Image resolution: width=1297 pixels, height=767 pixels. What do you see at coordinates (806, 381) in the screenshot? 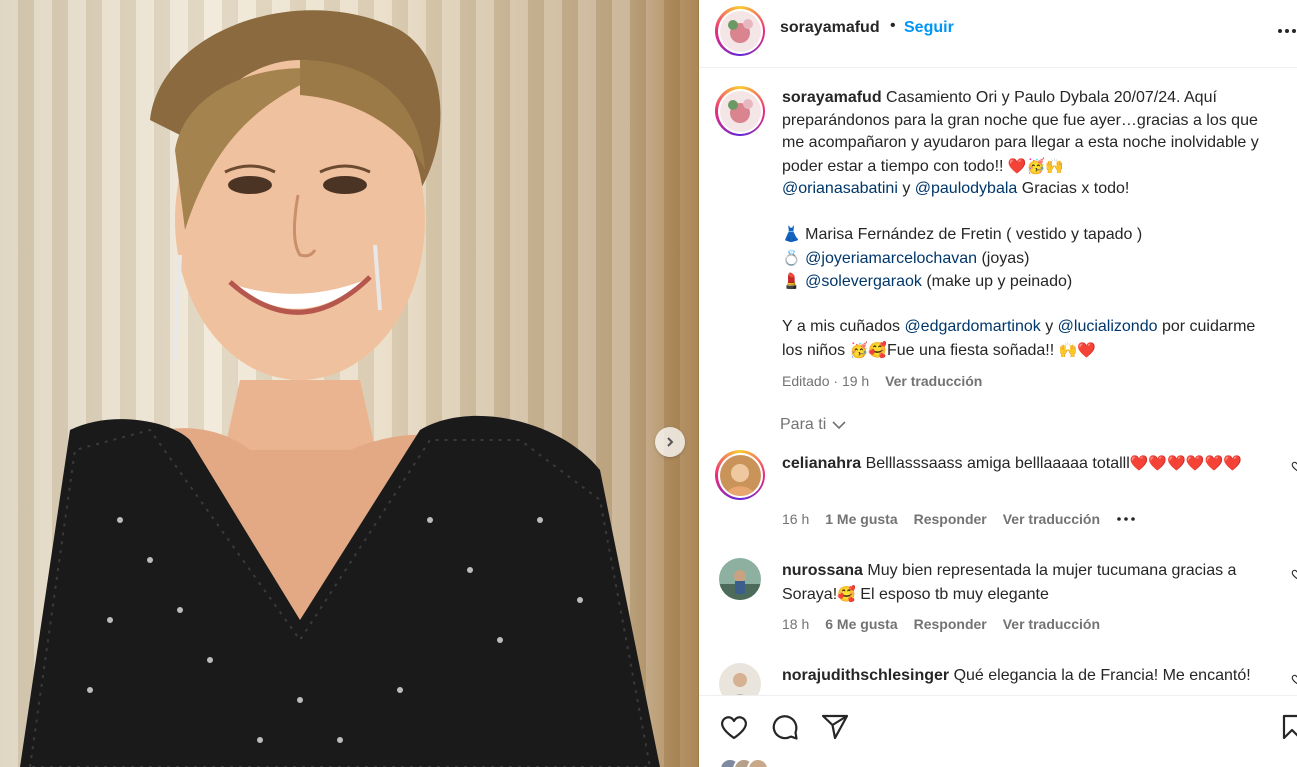
I see `edited-label: Editado` at bounding box center [806, 381].